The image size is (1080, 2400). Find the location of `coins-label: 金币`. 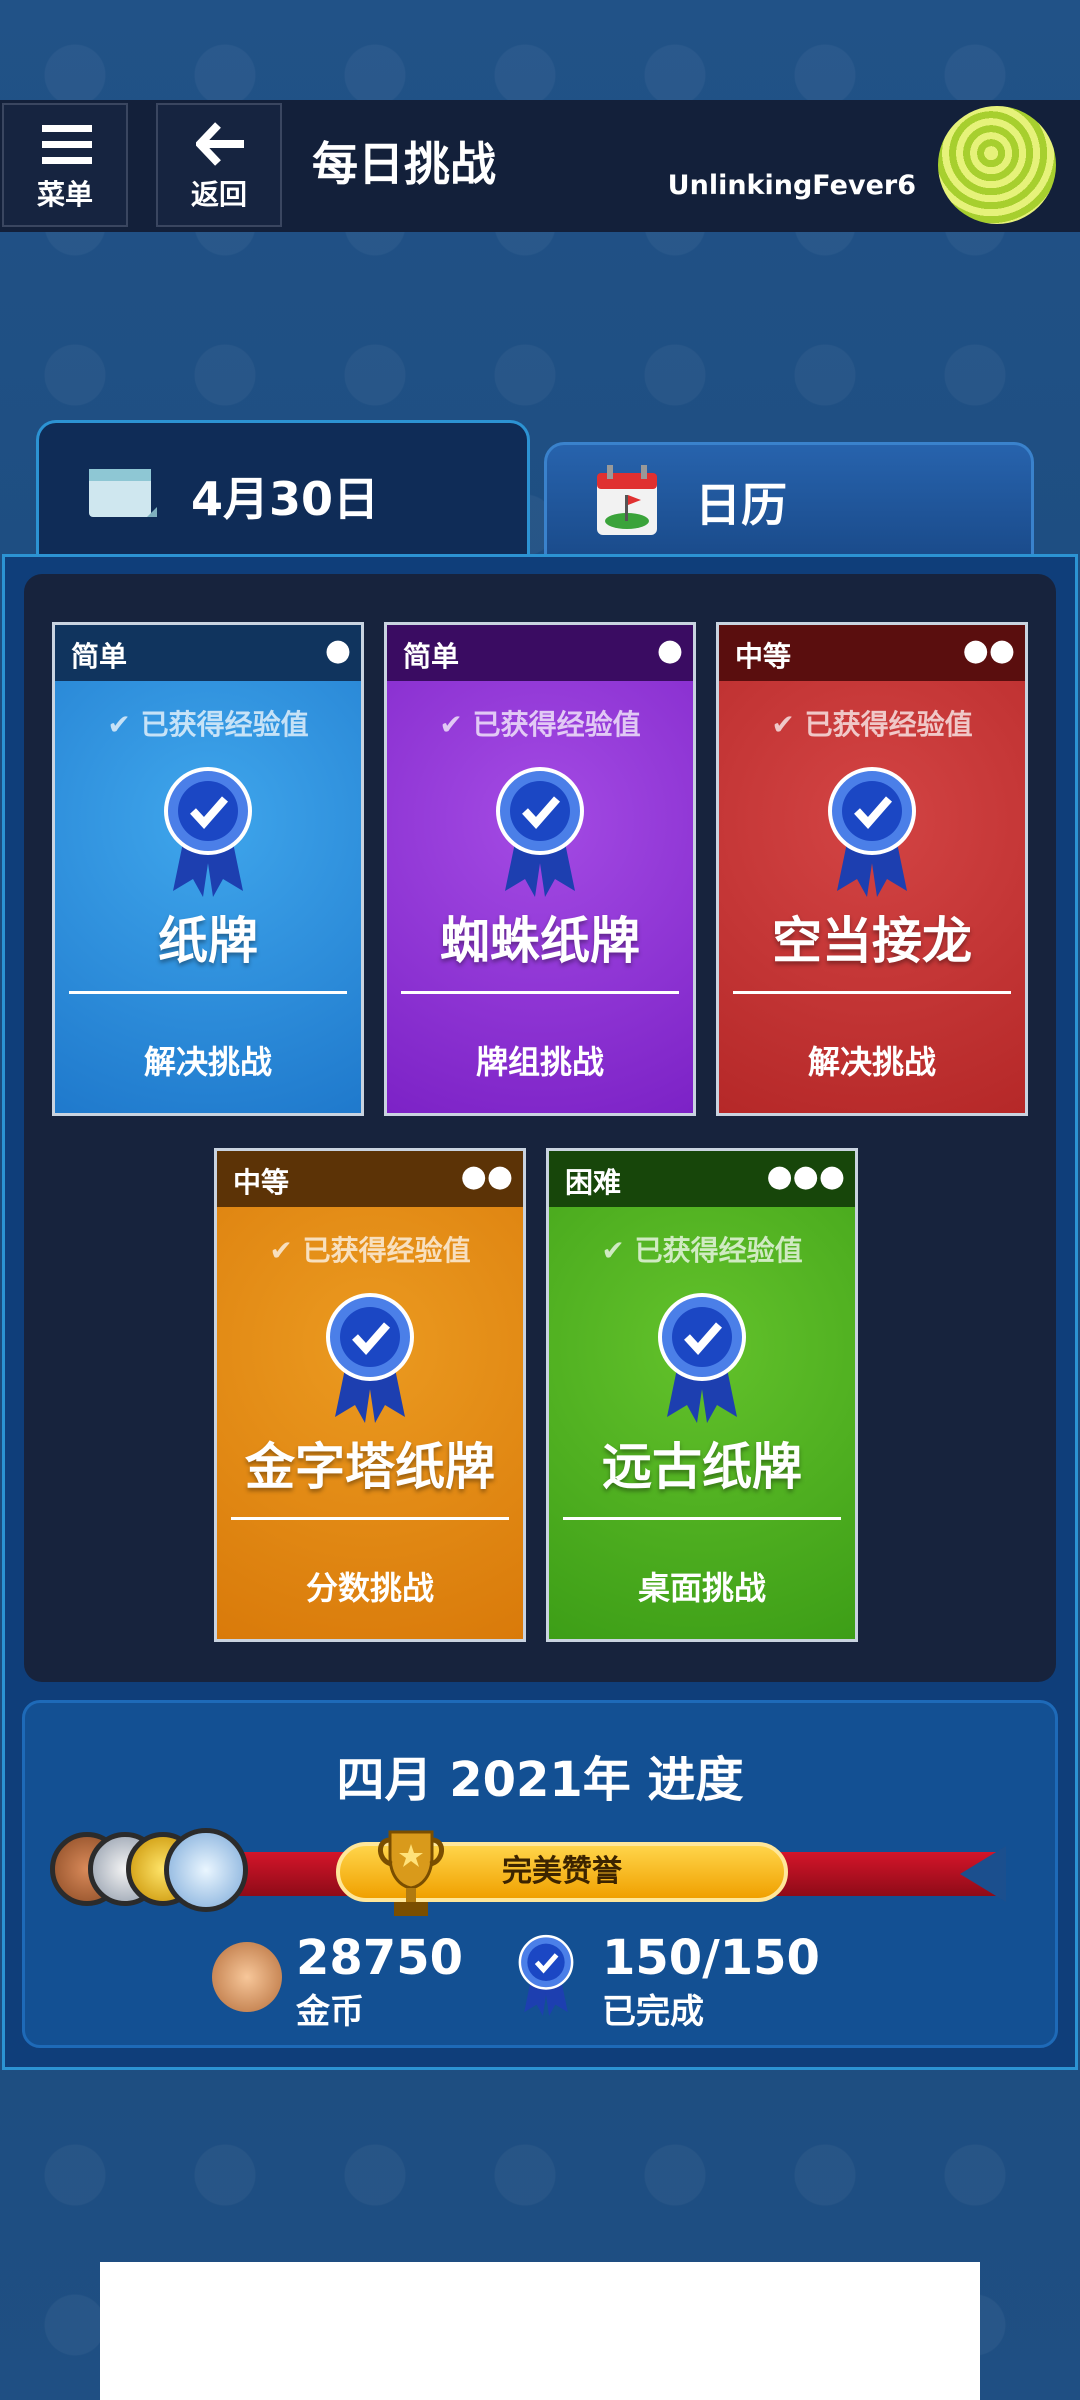

coins-label: 金币 is located at coordinates (330, 2012).